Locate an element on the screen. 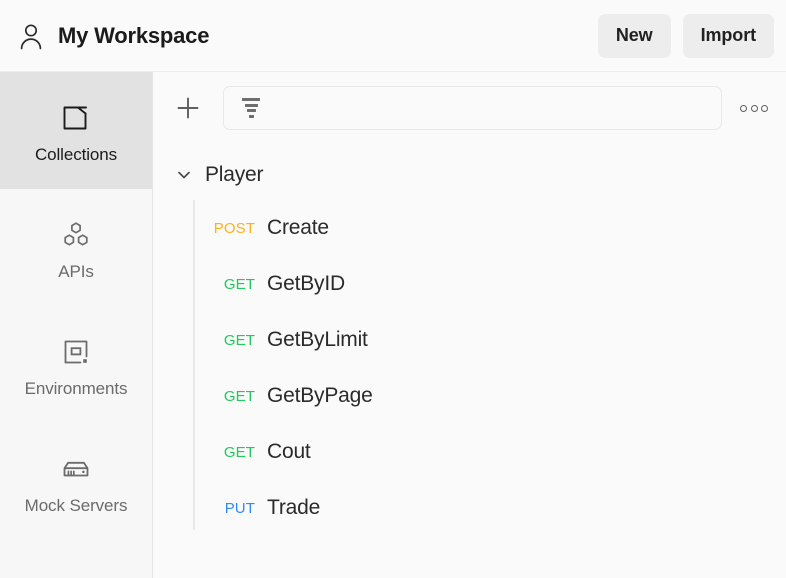 Image resolution: width=786 pixels, height=578 pixels. folder-name: Player is located at coordinates (234, 174).